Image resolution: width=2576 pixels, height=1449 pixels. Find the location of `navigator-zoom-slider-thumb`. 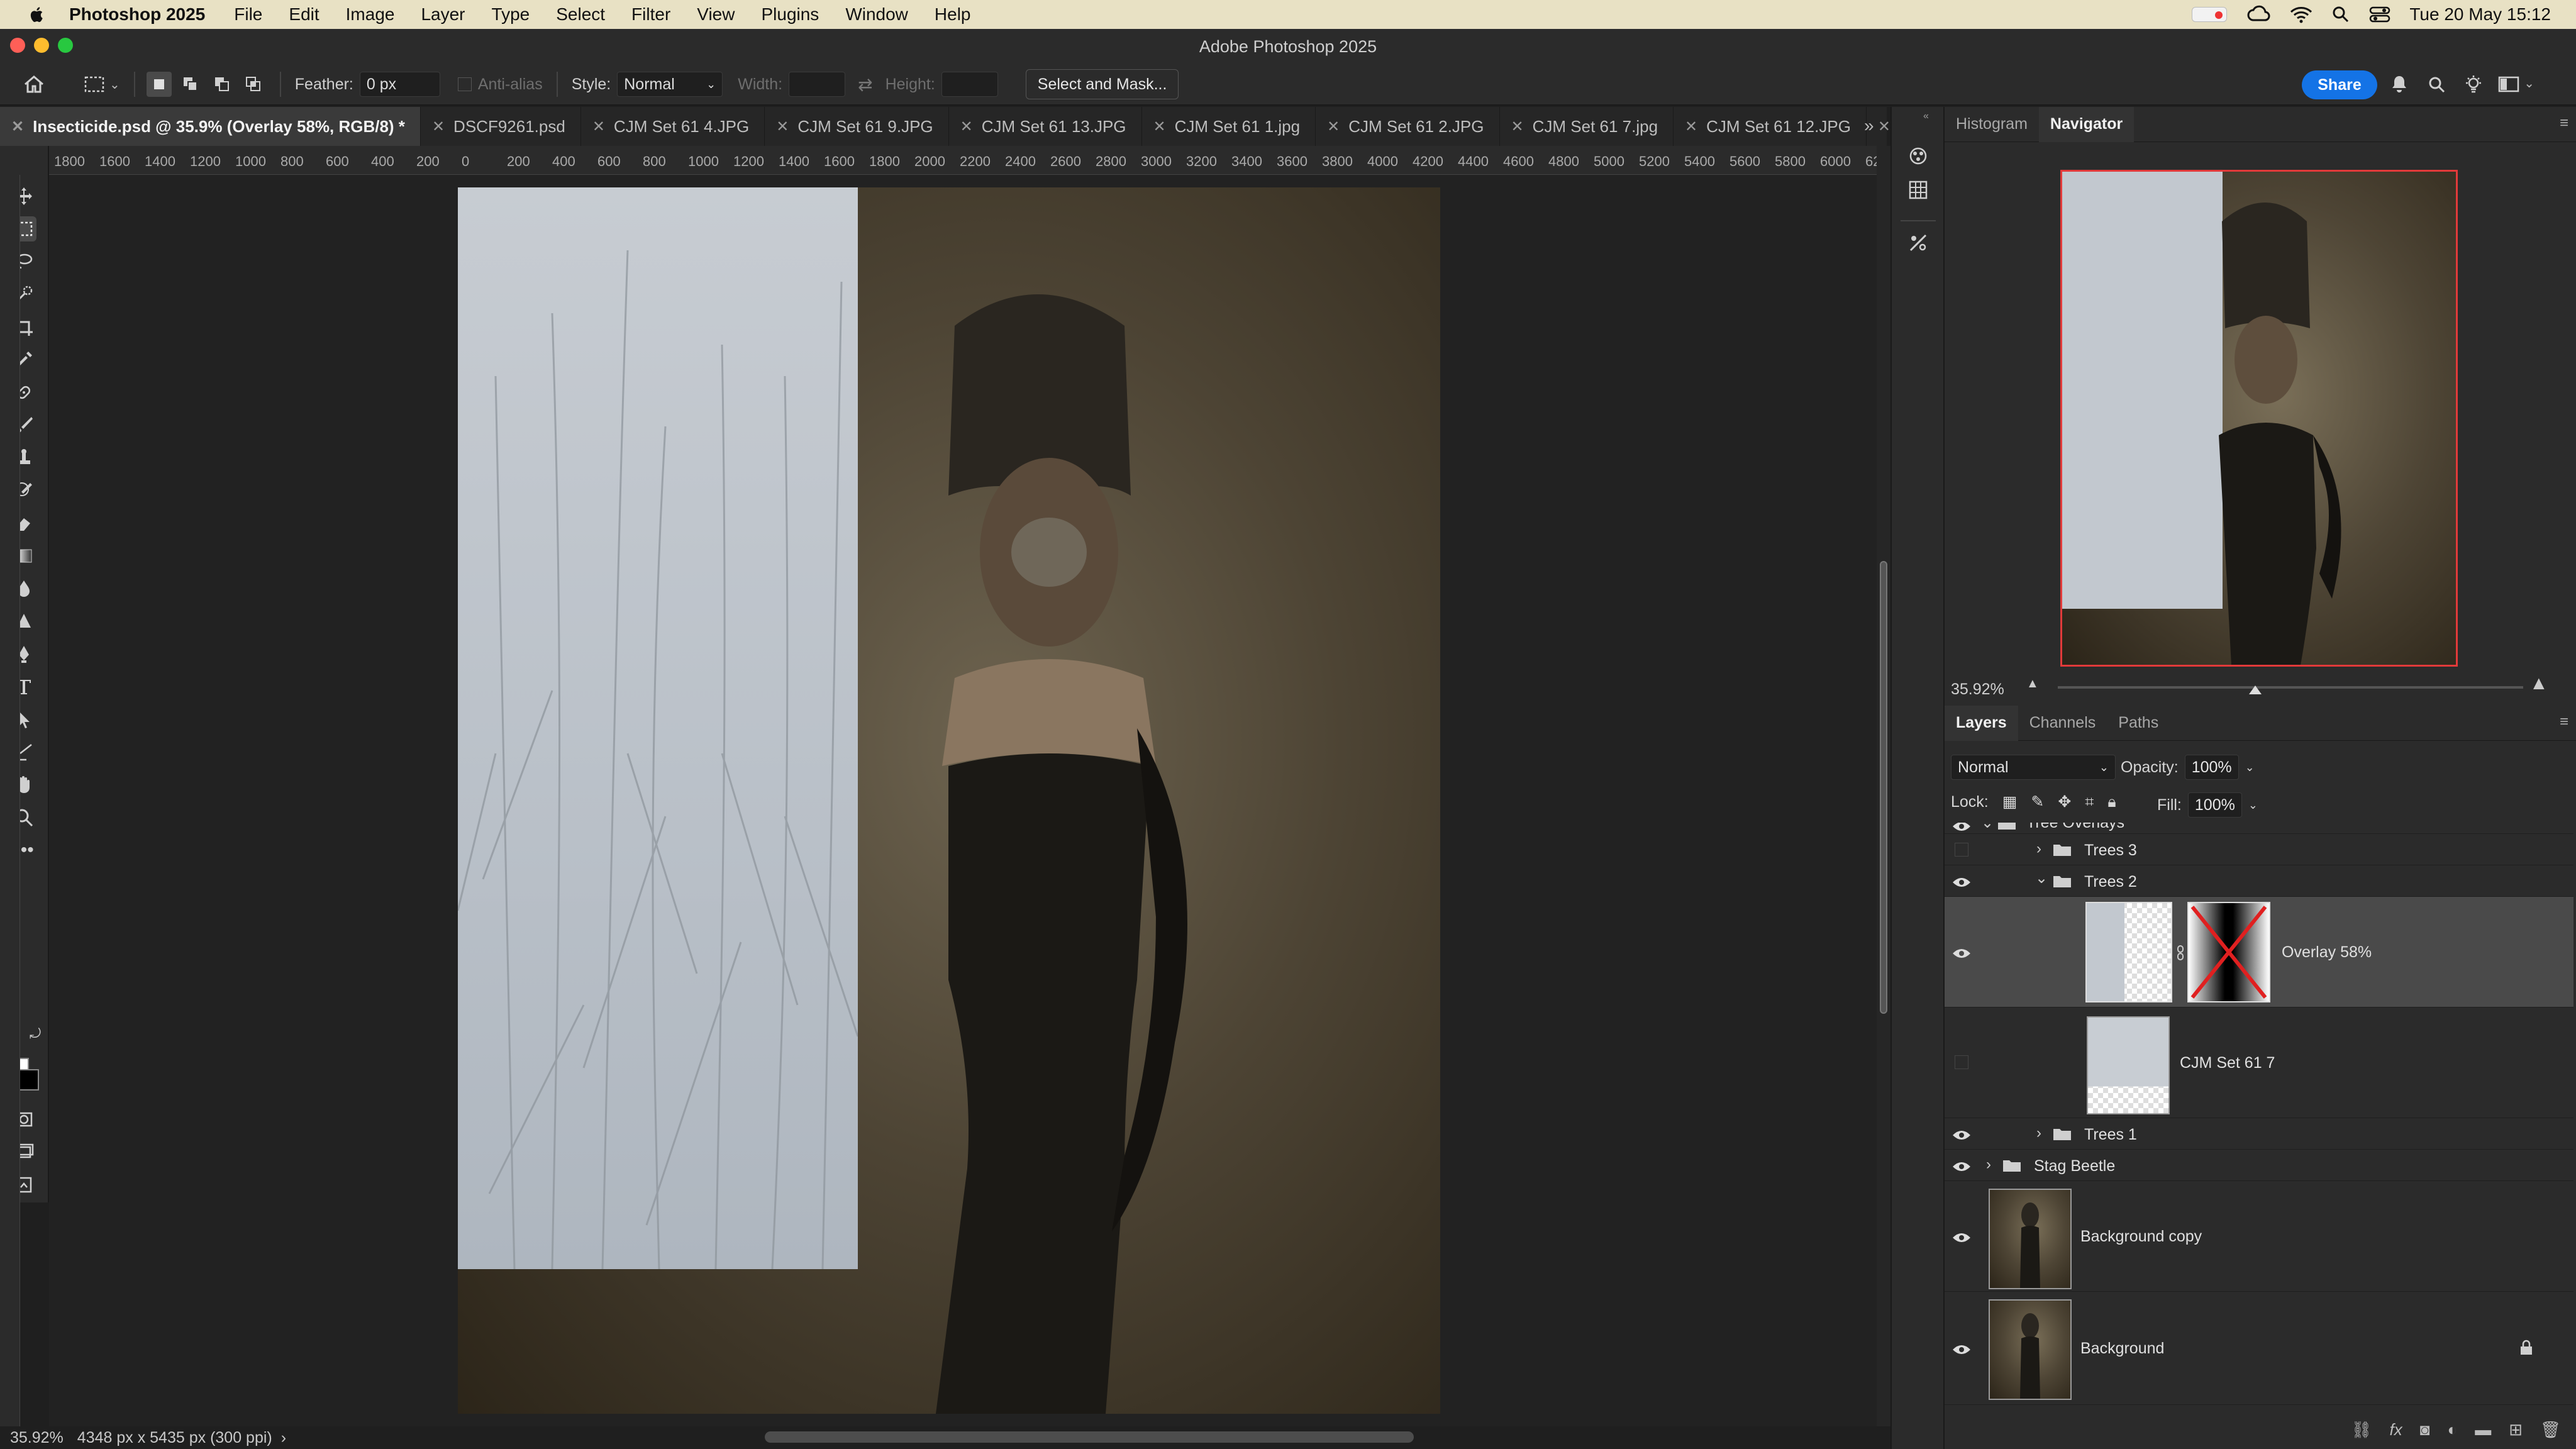

navigator-zoom-slider-thumb is located at coordinates (2255, 690).